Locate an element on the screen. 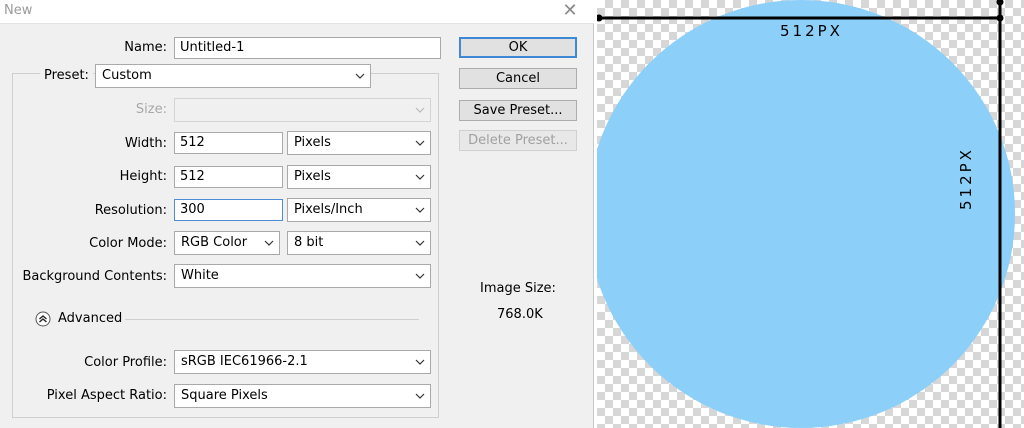 The height and width of the screenshot is (428, 1024). pixel-aspect-ratio-label: Pixel Aspect Ratio: is located at coordinates (106, 395).